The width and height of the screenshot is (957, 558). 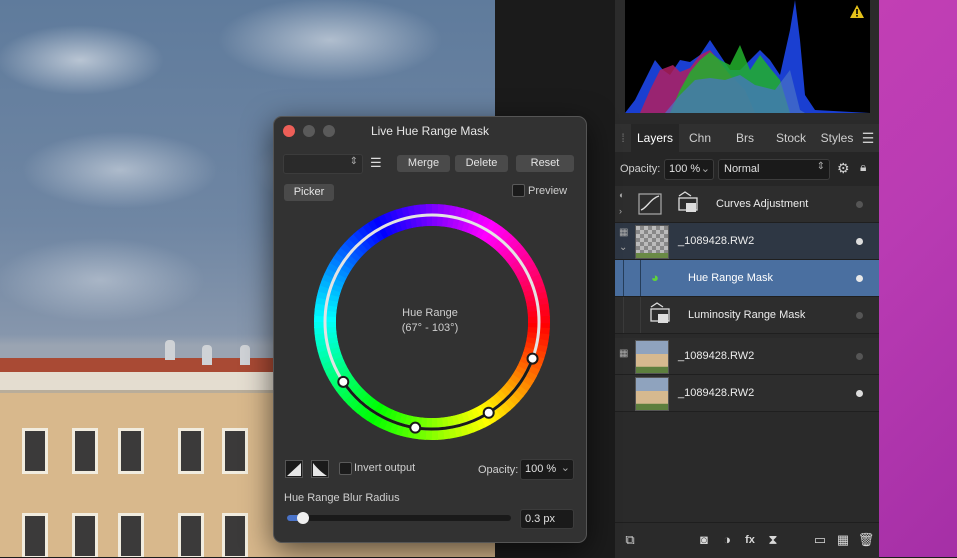 I want to click on collapse-arrow-icon: ⌄, so click(x=623, y=247).